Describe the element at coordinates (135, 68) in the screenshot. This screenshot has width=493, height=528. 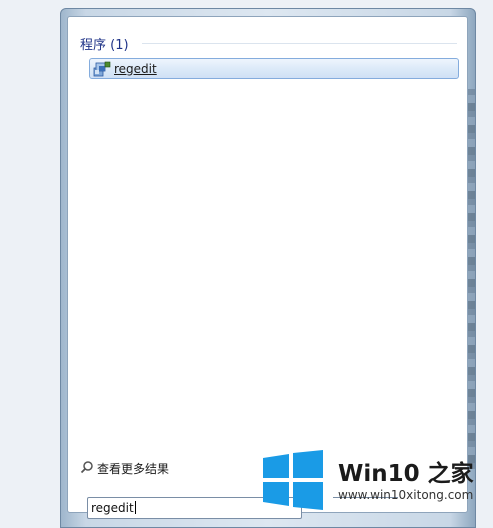
I see `search-result-label: regedit` at that location.